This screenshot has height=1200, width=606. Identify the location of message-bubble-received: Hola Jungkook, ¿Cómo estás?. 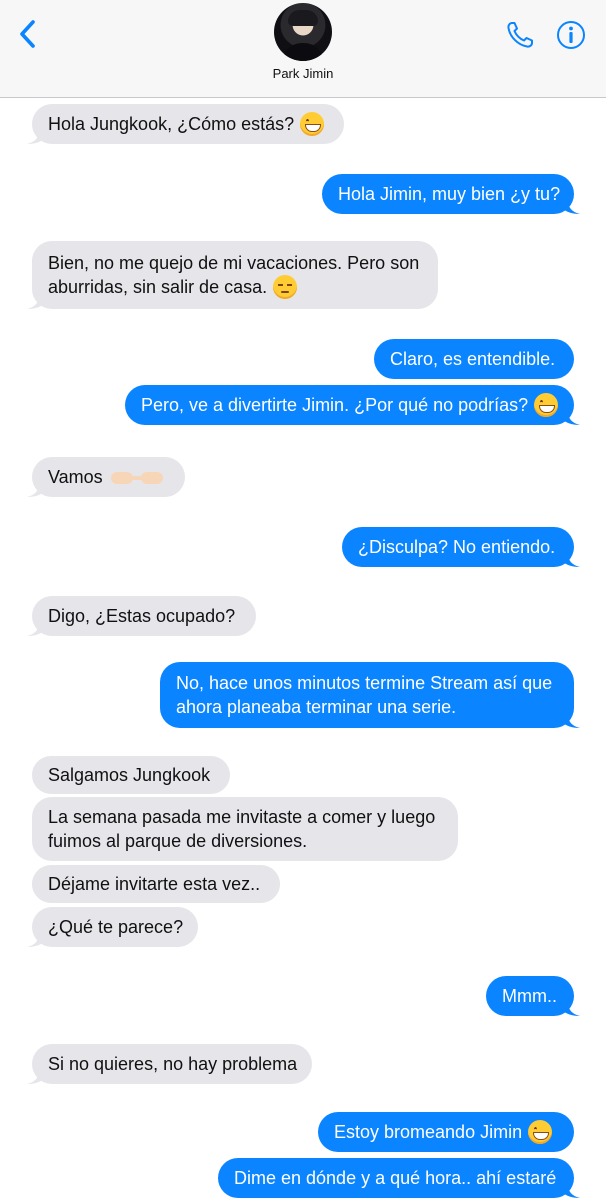
(188, 124).